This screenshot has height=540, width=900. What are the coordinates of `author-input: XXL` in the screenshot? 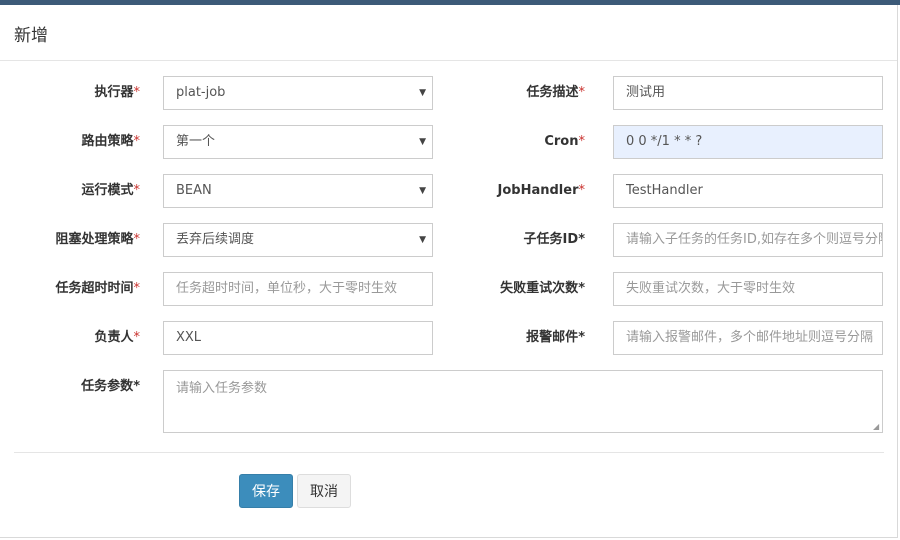 It's located at (298, 338).